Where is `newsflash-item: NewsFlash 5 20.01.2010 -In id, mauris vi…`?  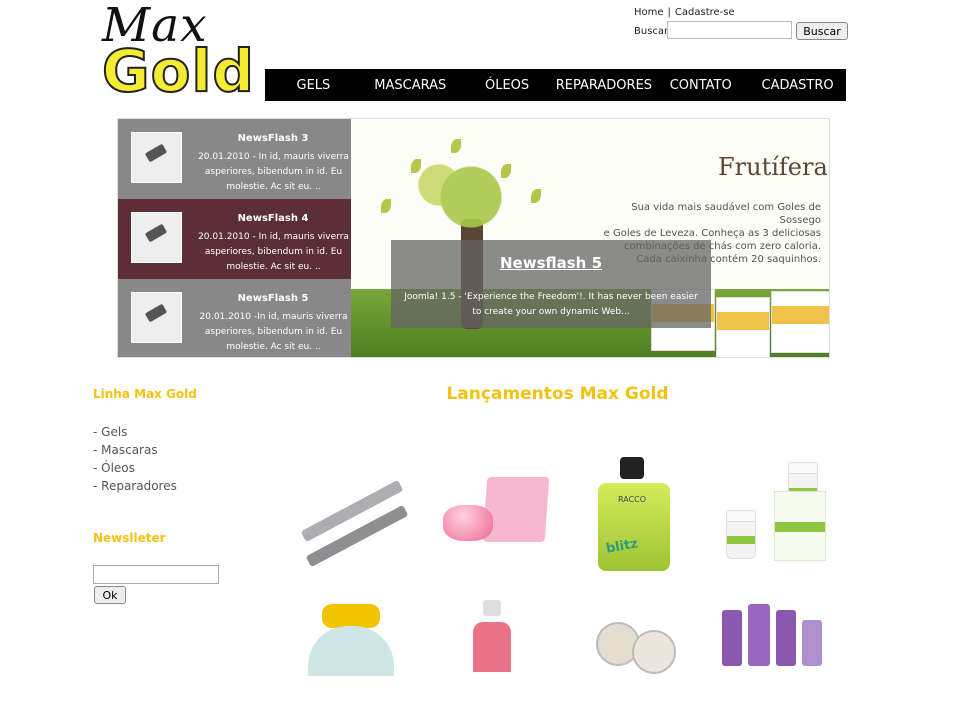
newsflash-item: NewsFlash 5 20.01.2010 -In id, mauris vi… is located at coordinates (234, 318).